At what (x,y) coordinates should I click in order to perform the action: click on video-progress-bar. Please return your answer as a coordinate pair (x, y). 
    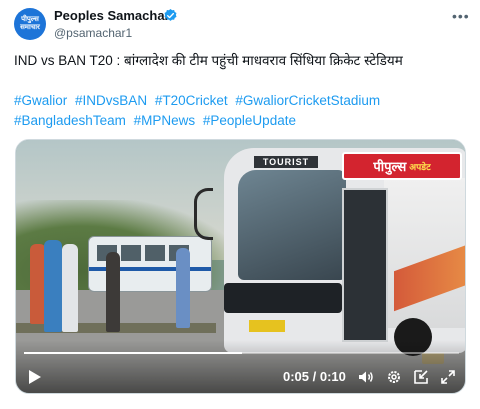
    Looking at the image, I should click on (241, 353).